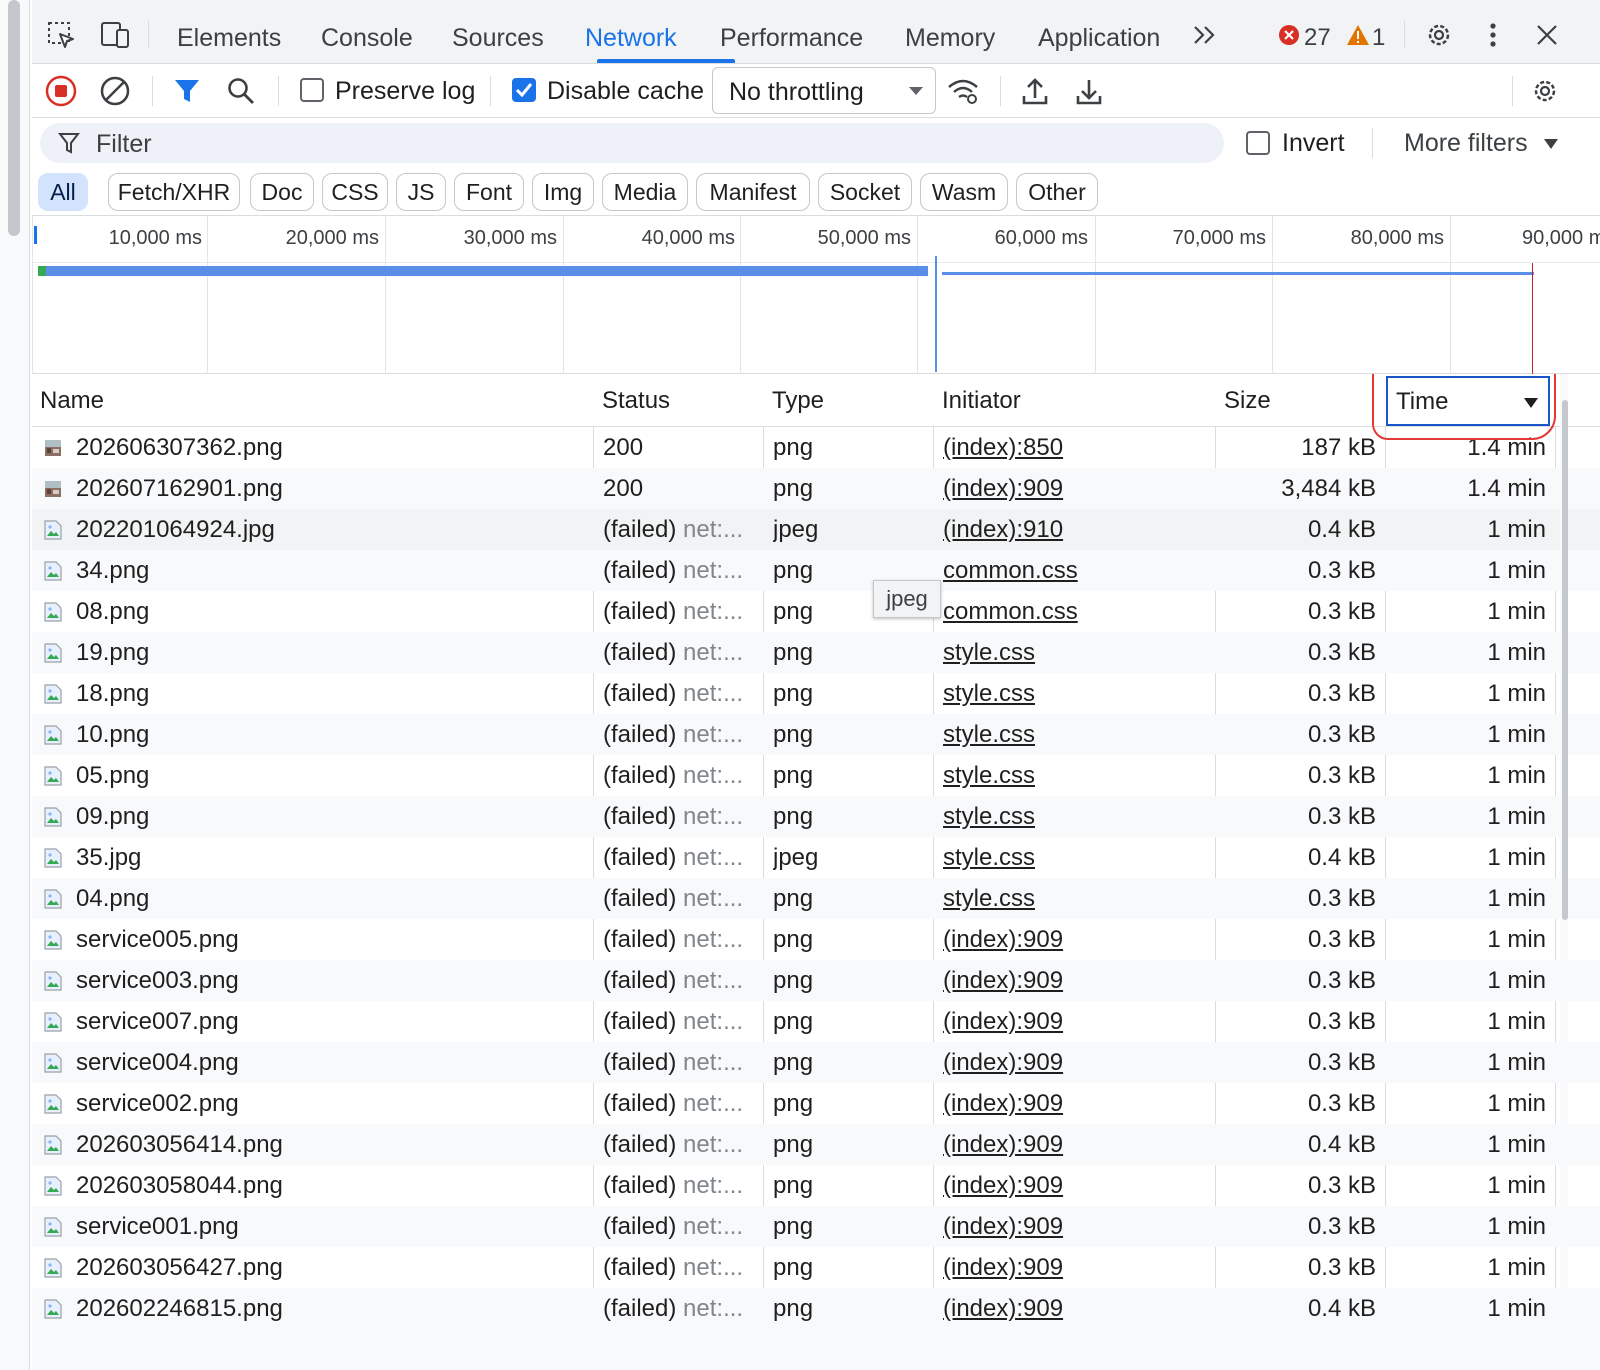 The width and height of the screenshot is (1600, 1370). I want to click on warning-icon, so click(1358, 35).